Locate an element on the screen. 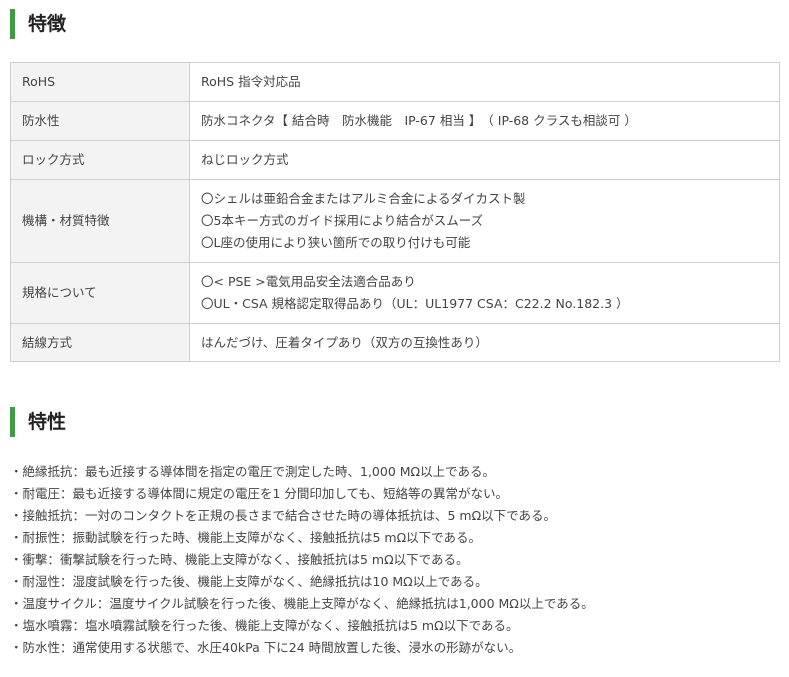  row-value-line: 〇< PSE >電気用品安全法適合品あり is located at coordinates (308, 281).